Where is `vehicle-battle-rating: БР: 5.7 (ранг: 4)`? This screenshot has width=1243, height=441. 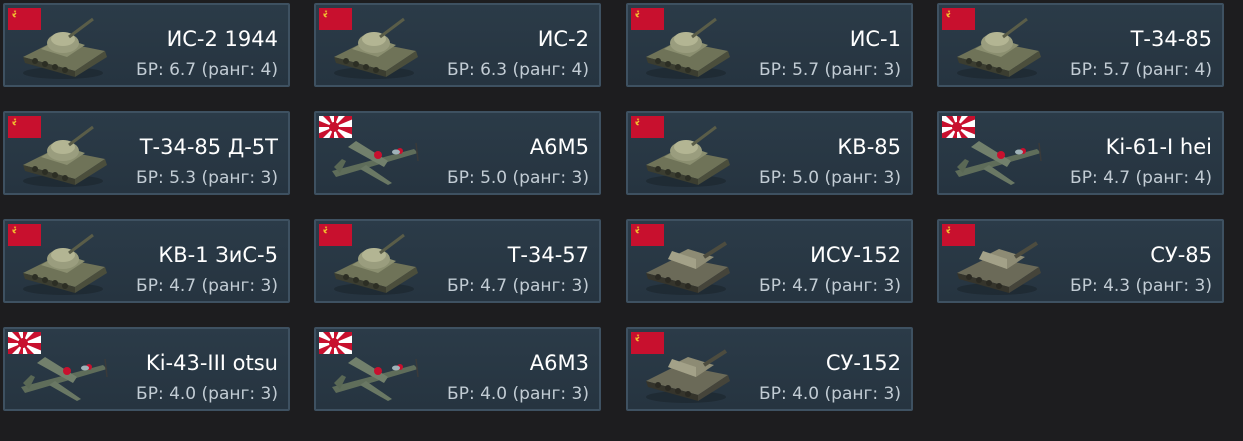 vehicle-battle-rating: БР: 5.7 (ранг: 4) is located at coordinates (1141, 70).